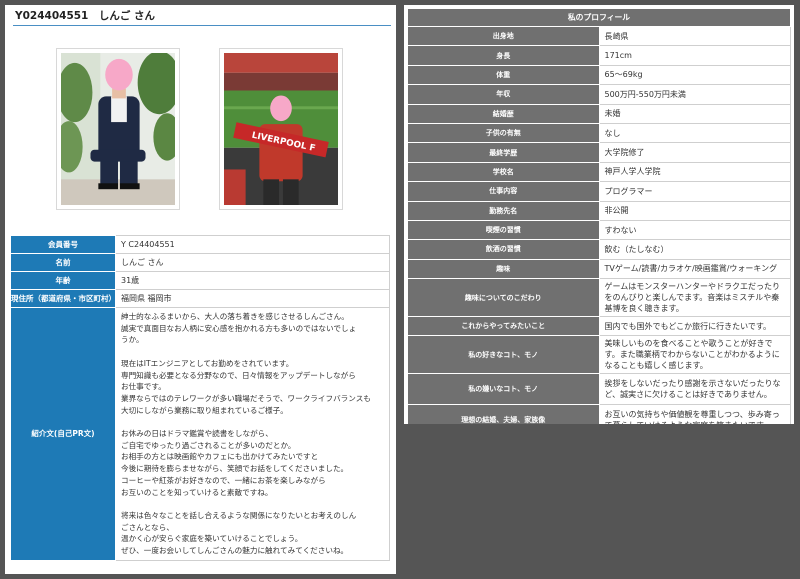  I want to click on intro-line: お仕事です。, so click(143, 387).